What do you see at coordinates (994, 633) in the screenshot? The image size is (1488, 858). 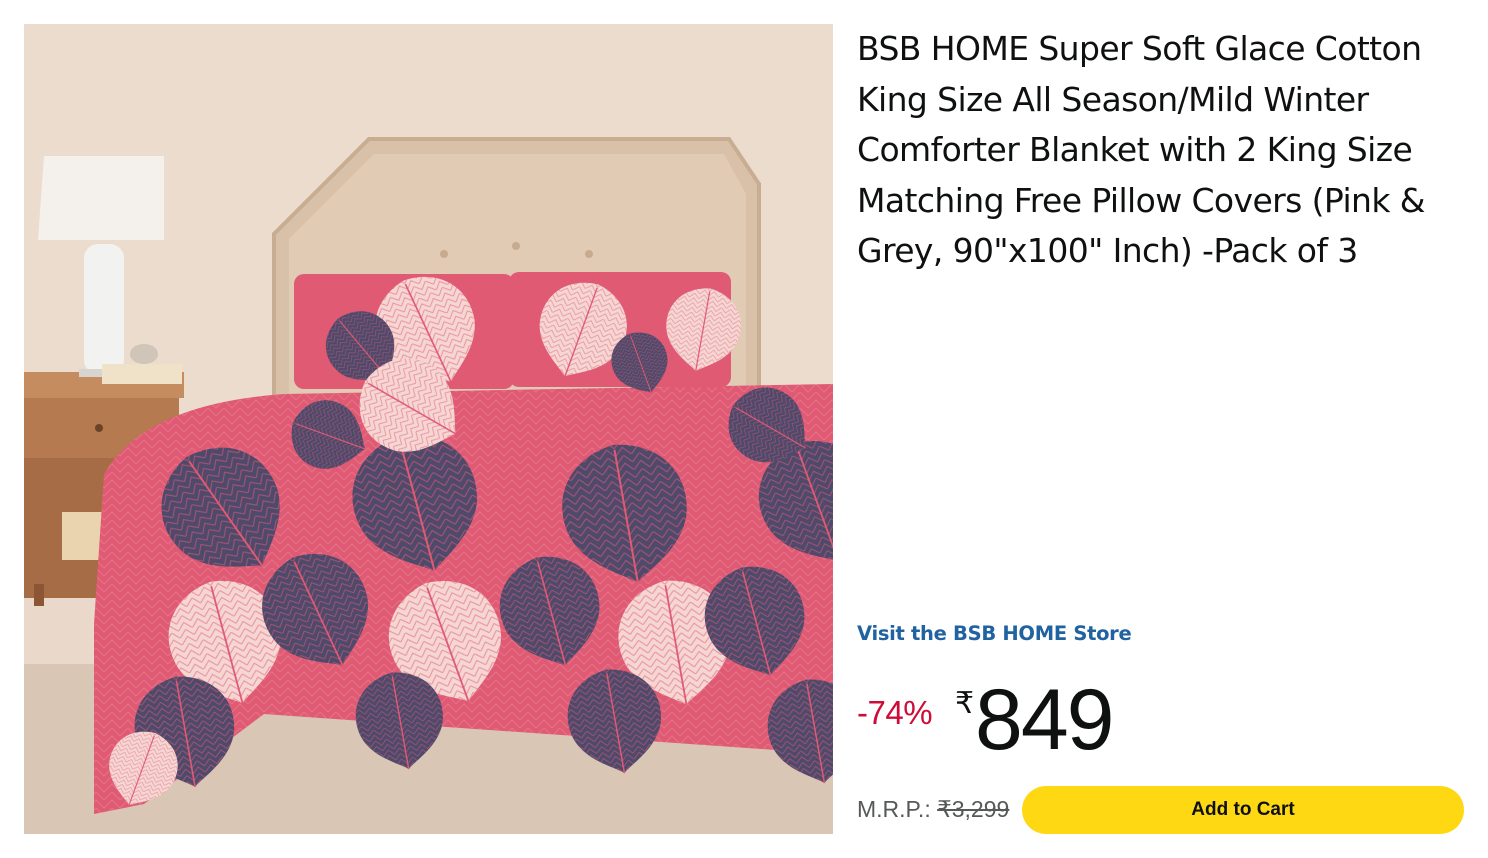 I see `store-link: Visit the BSB HOME Store` at bounding box center [994, 633].